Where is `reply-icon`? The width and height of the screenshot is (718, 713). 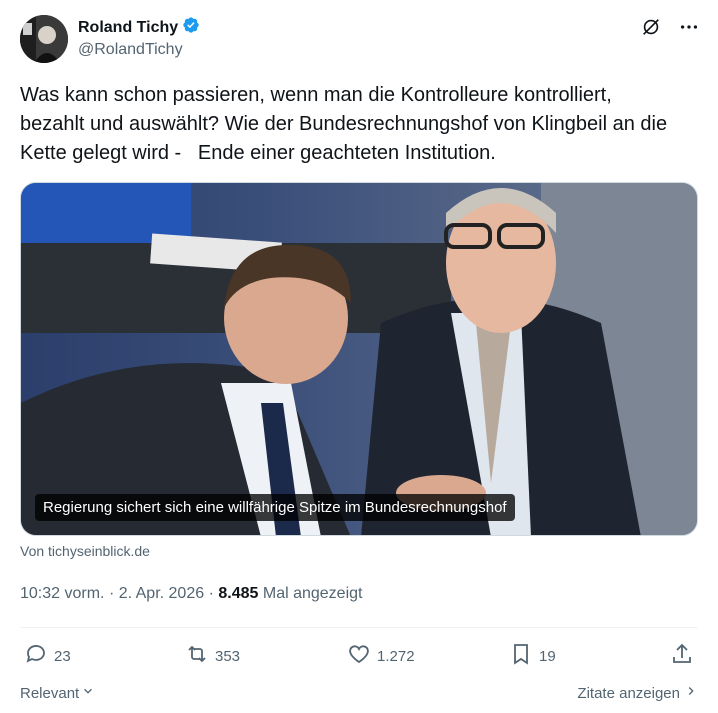 reply-icon is located at coordinates (36, 656).